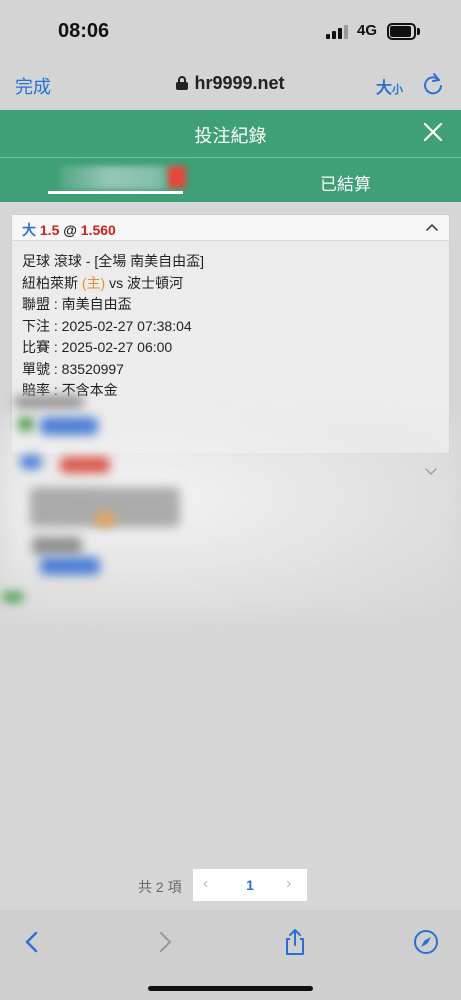  I want to click on close-icon, so click(433, 132).